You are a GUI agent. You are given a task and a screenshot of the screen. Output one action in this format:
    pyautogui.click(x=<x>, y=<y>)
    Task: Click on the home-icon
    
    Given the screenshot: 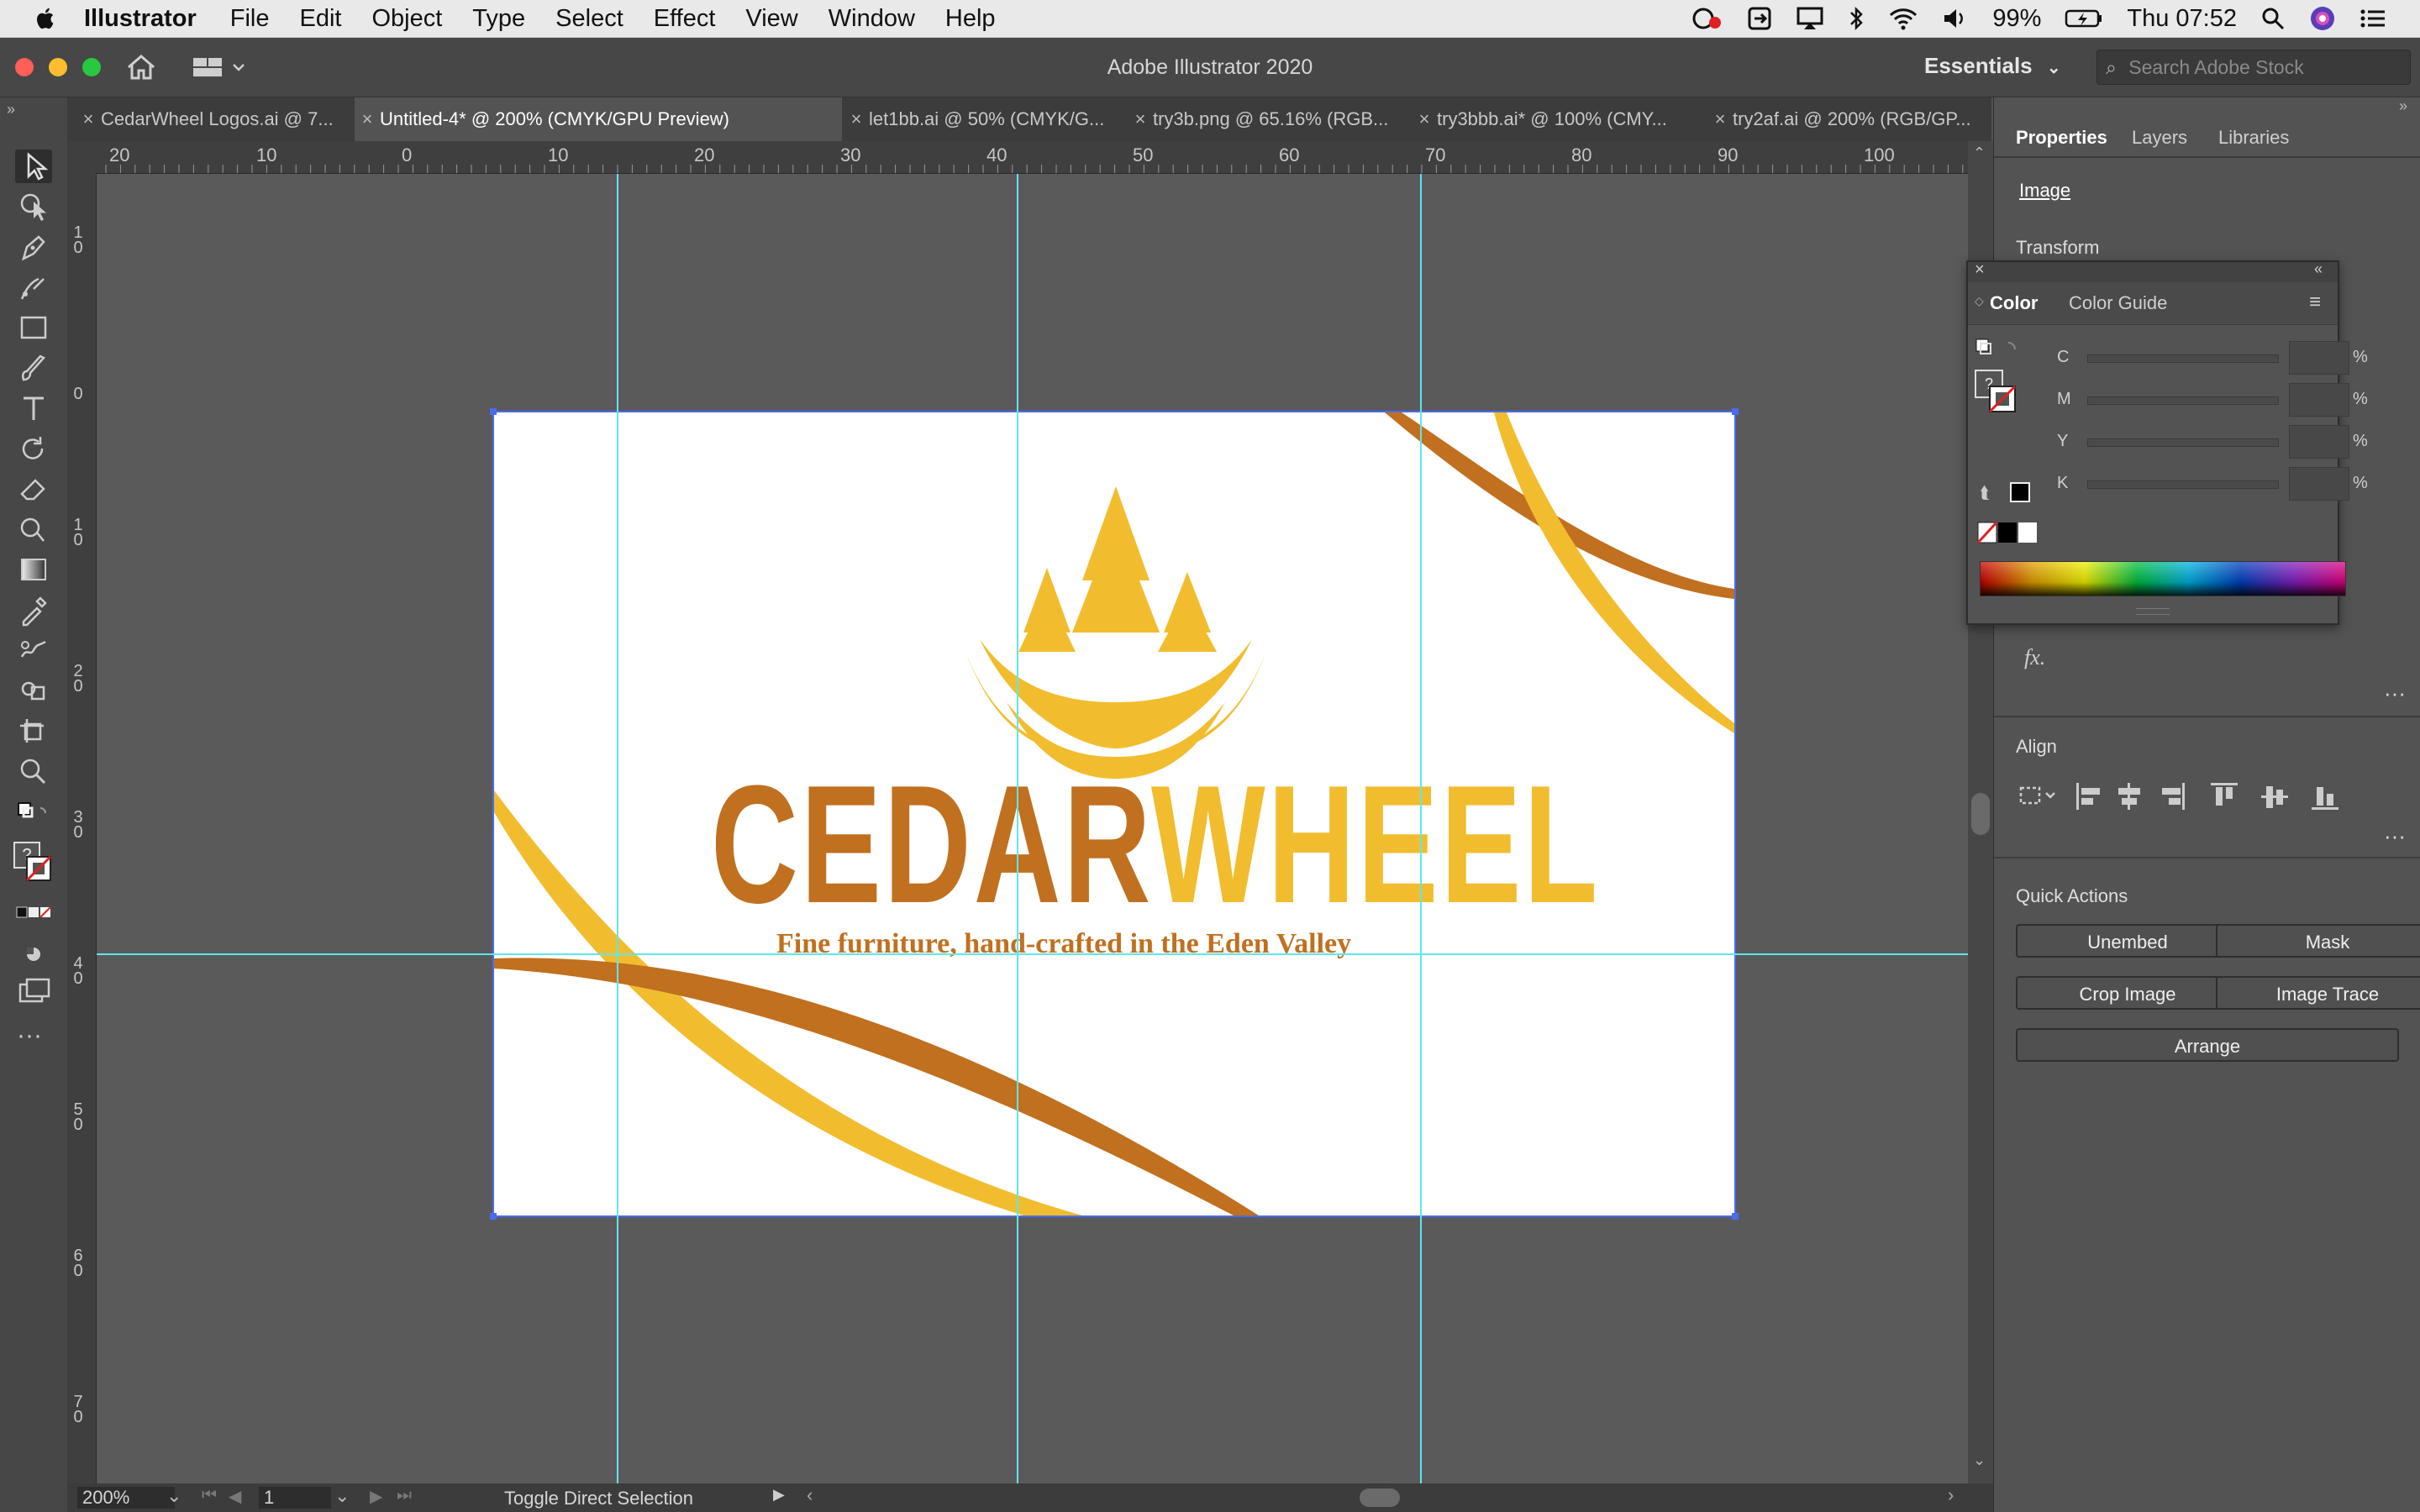 What is the action you would take?
    pyautogui.click(x=141, y=67)
    